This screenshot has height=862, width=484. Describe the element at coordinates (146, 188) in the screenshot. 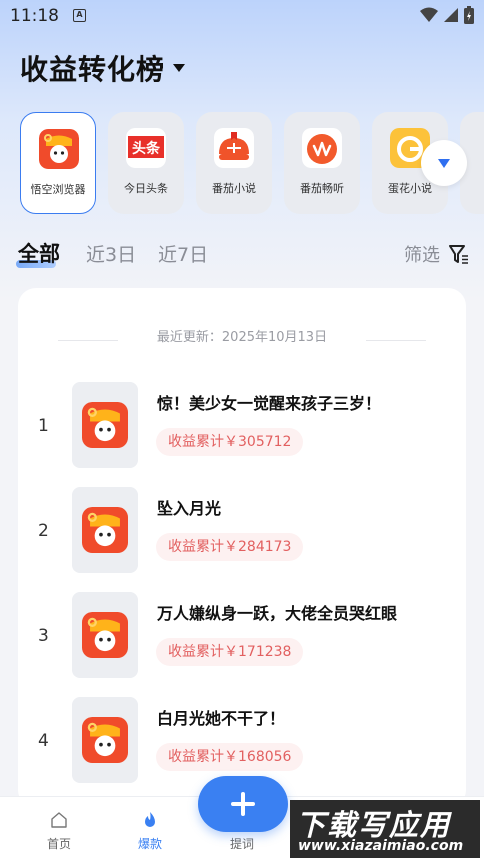

I see `app-label: 今日头条` at that location.